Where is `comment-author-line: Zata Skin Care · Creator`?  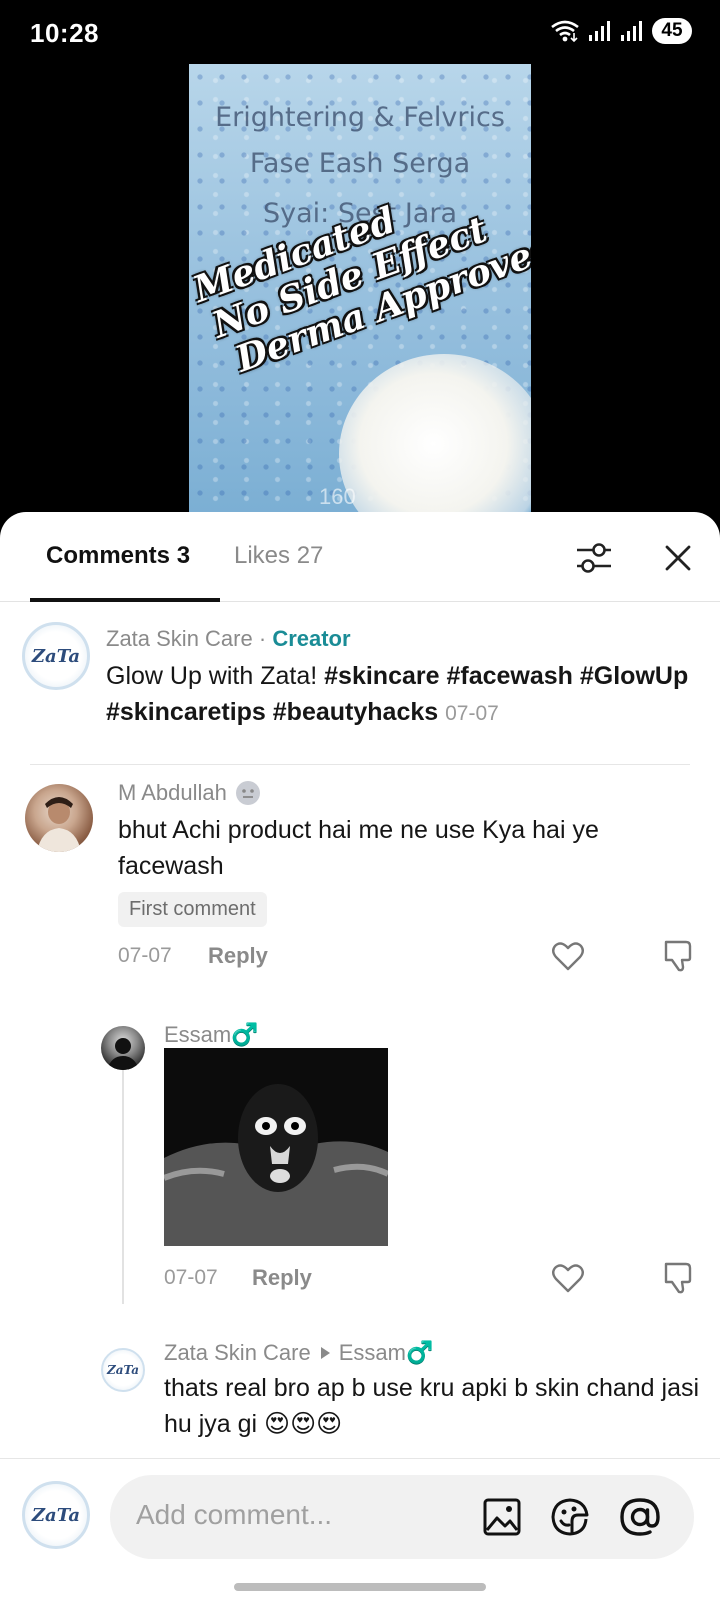
comment-author-line: Zata Skin Care · Creator is located at coordinates (228, 639).